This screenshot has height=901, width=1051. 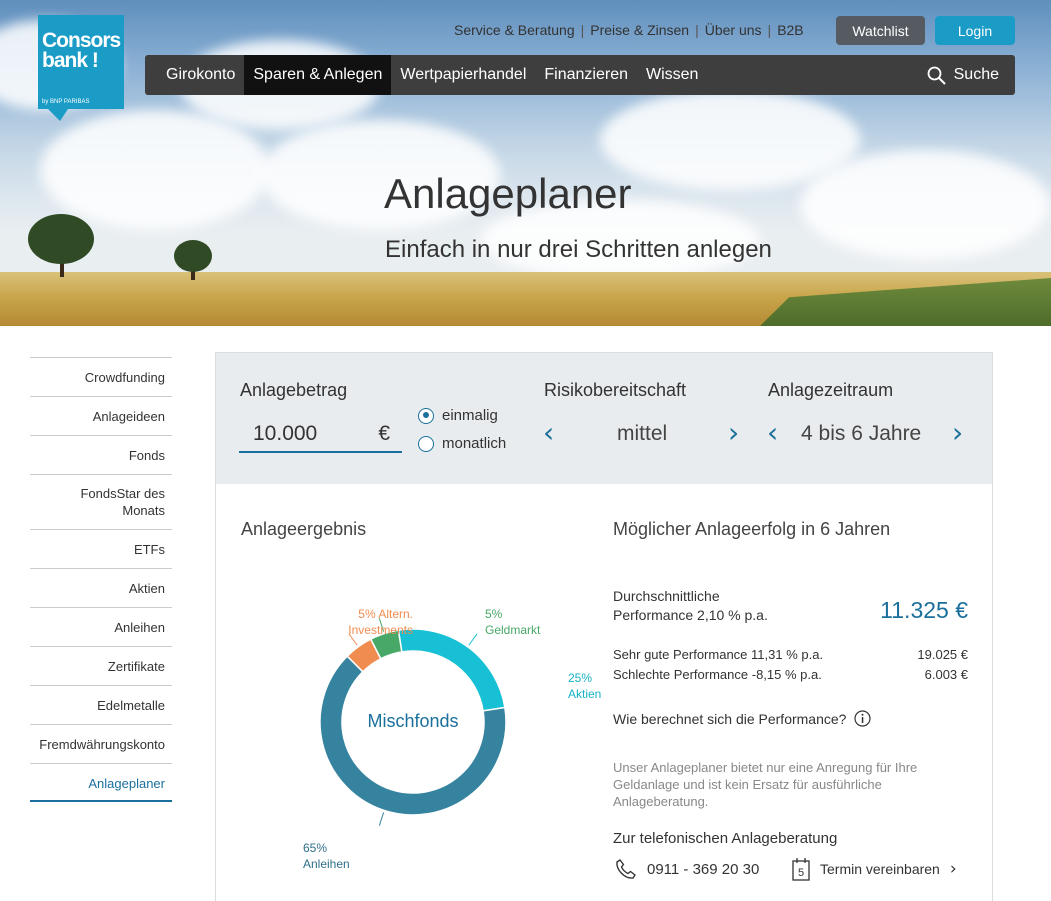 I want to click on risk-next-chevron-right-icon: ›, so click(x=733, y=432).